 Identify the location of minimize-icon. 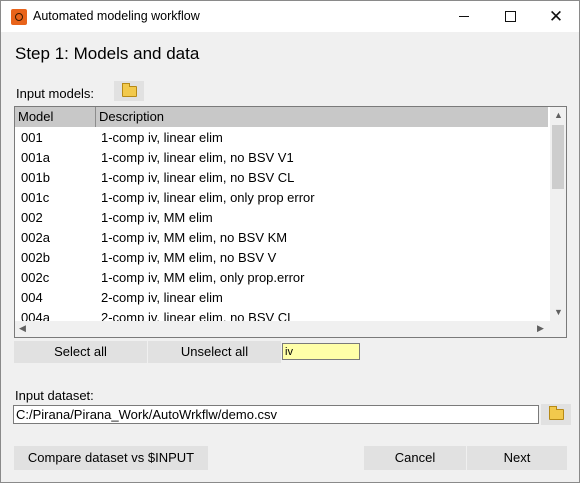
(464, 16).